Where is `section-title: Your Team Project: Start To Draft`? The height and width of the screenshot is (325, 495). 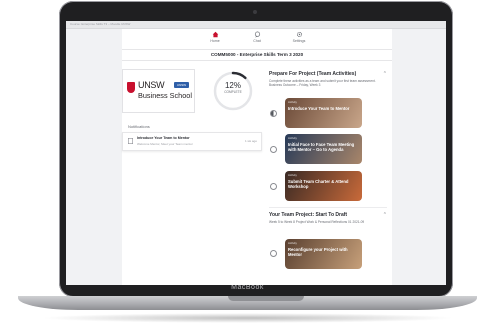
section-title: Your Team Project: Start To Draft is located at coordinates (308, 215).